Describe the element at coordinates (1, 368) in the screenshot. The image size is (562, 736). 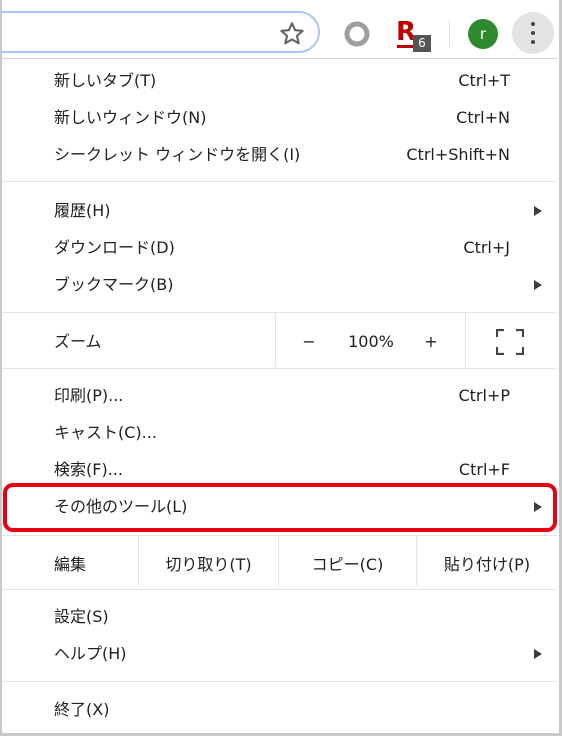
I see `window-border` at that location.